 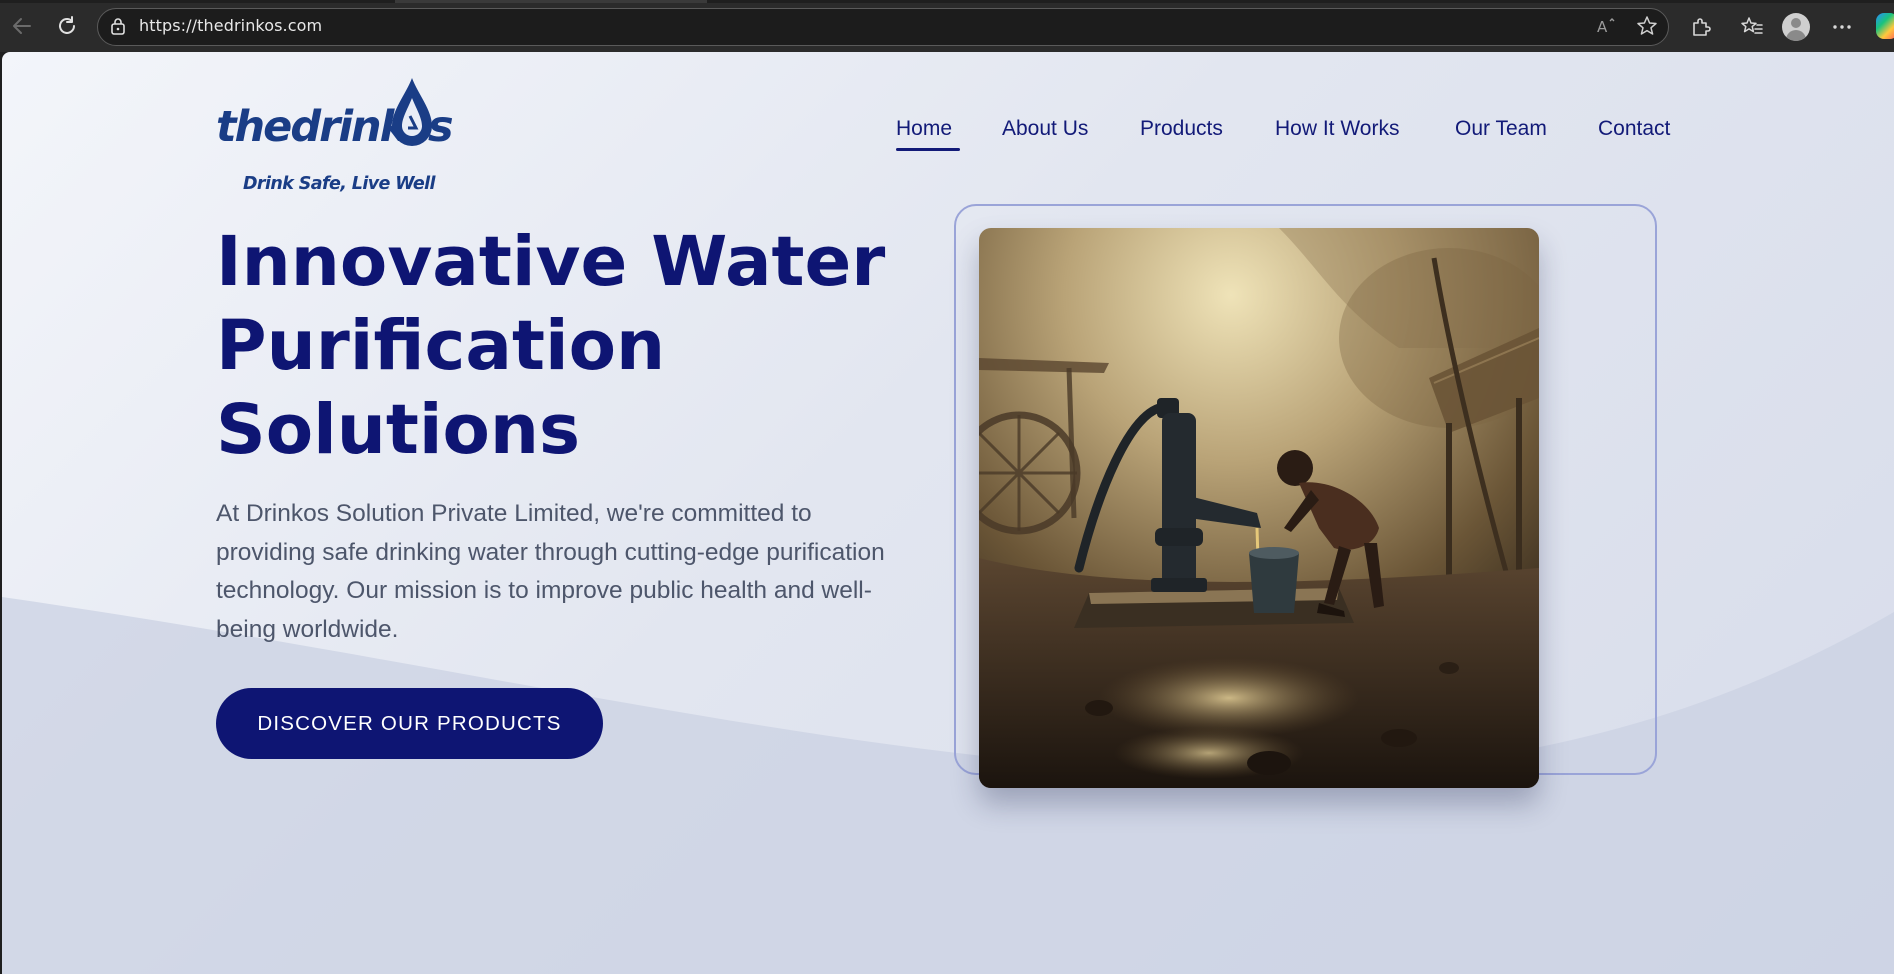 I want to click on lock-icon, so click(x=118, y=26).